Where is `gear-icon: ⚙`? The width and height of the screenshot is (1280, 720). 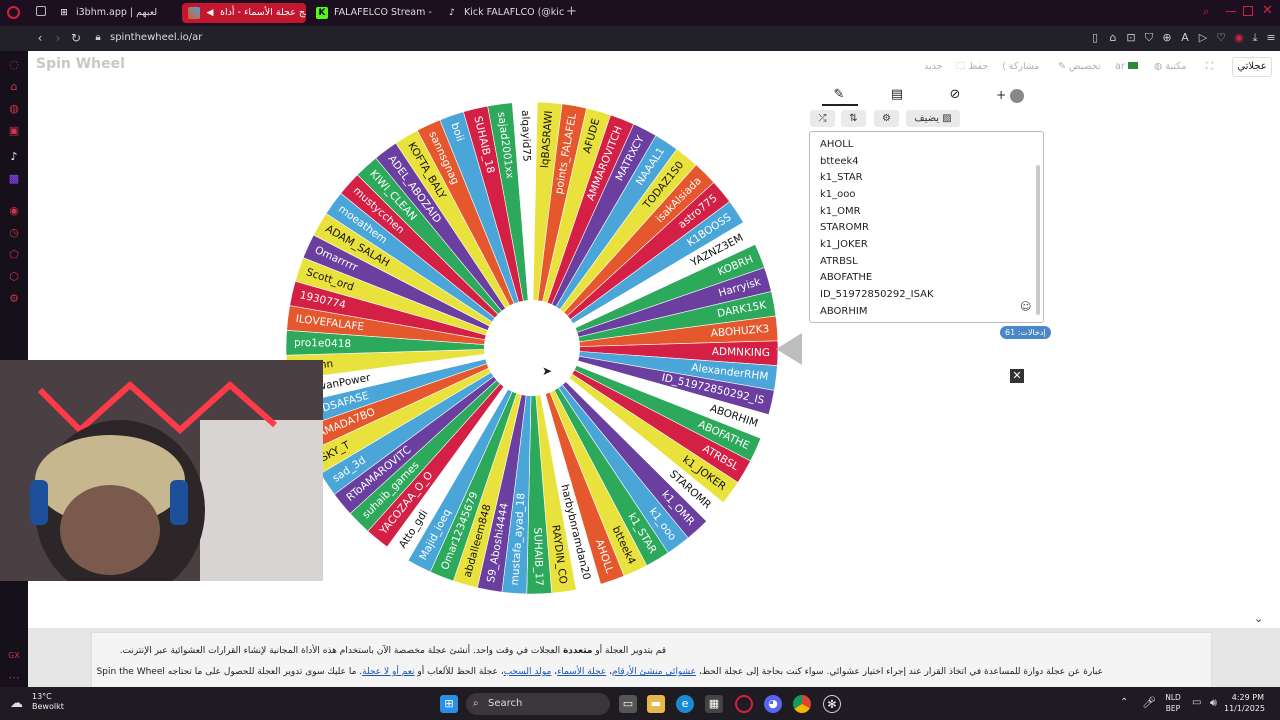
gear-icon: ⚙ is located at coordinates (886, 118).